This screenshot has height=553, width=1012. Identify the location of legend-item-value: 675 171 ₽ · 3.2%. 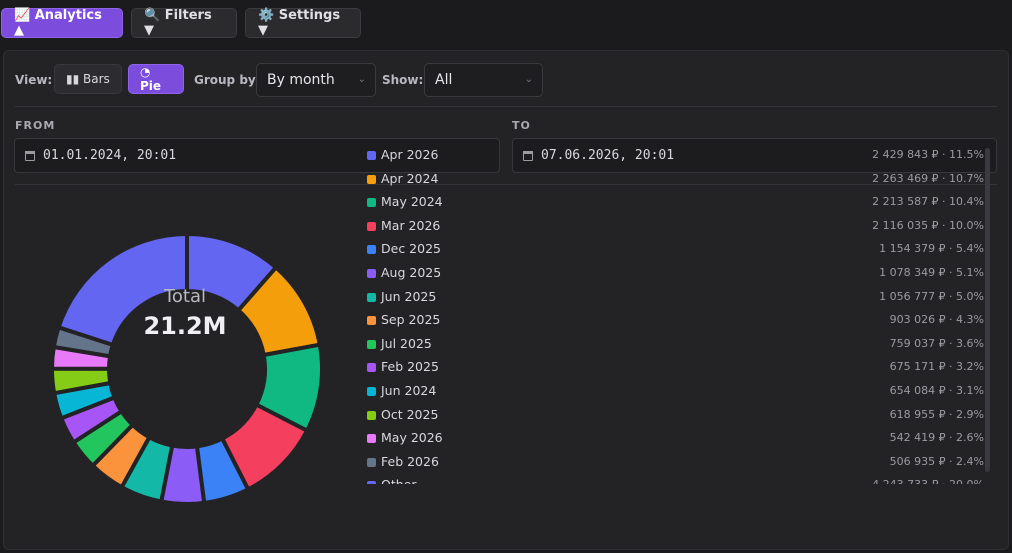
(936, 367).